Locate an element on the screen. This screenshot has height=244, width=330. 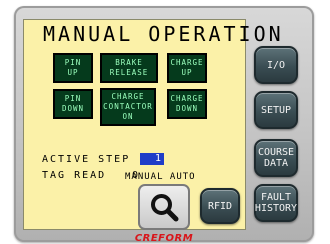
io-button: I/O is located at coordinates (276, 65).